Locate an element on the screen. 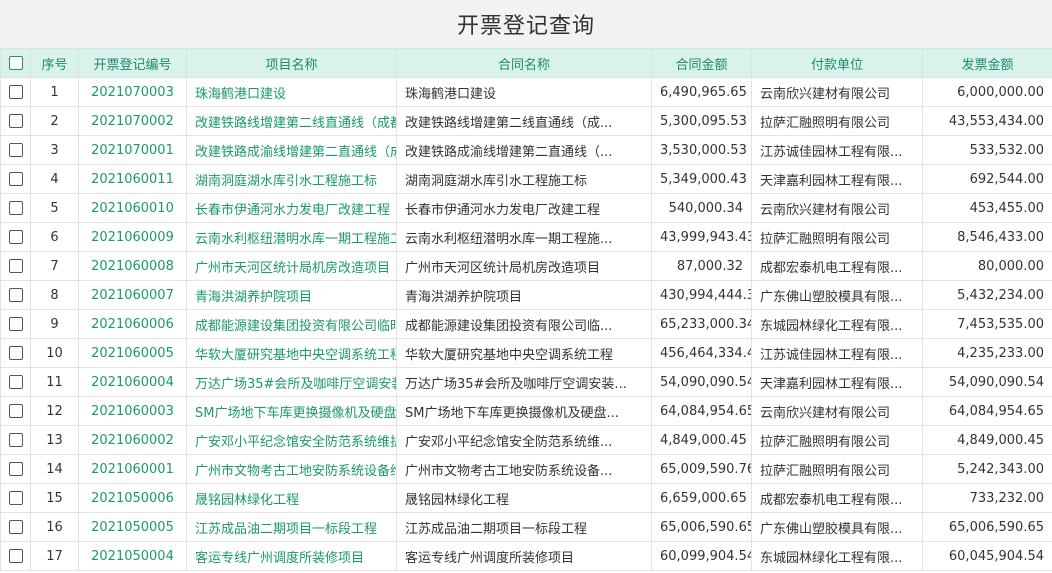 This screenshot has height=573, width=1052. project-name: 客运专线广州调度所装修项目 is located at coordinates (291, 556).